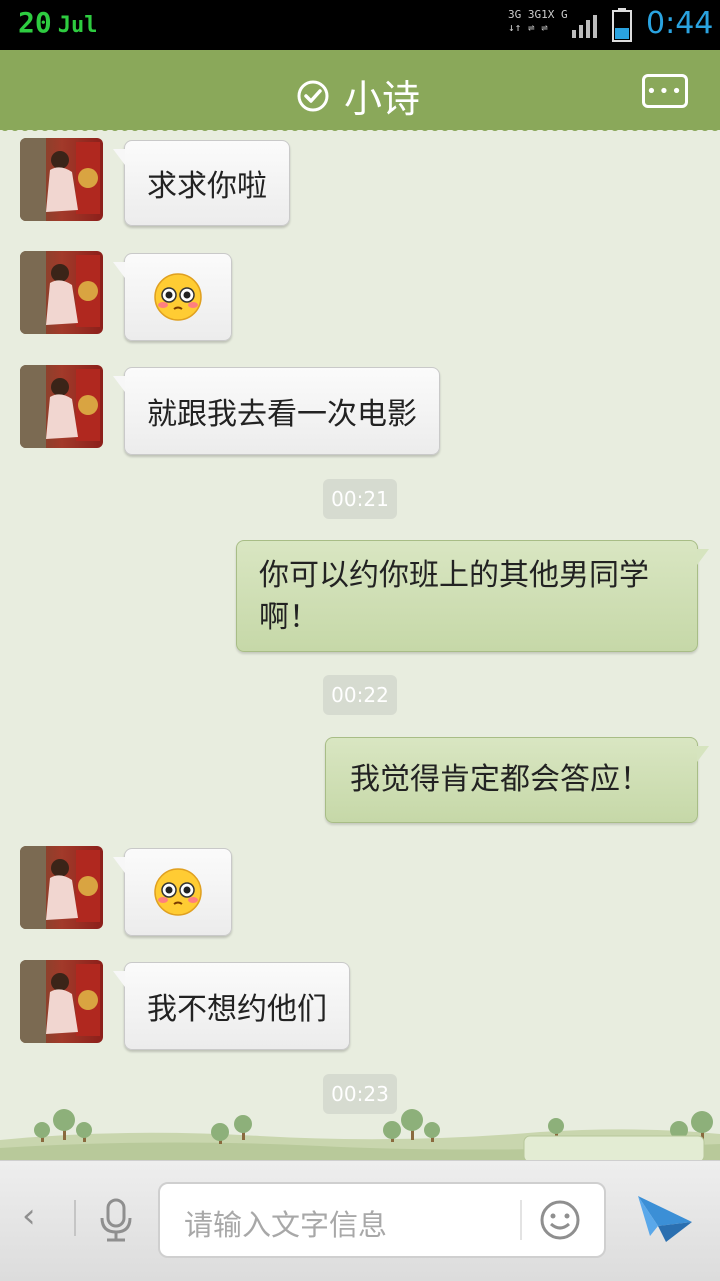 This screenshot has width=720, height=1281. What do you see at coordinates (665, 1218) in the screenshot?
I see `send-plane-icon` at bounding box center [665, 1218].